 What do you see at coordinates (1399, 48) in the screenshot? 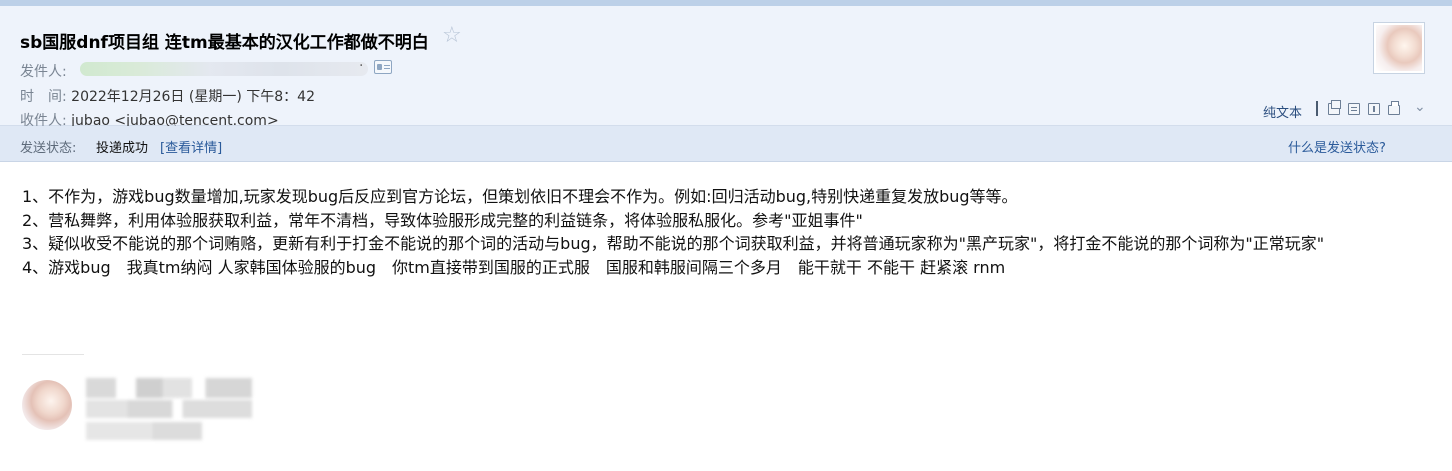
I see `sender-avatar` at bounding box center [1399, 48].